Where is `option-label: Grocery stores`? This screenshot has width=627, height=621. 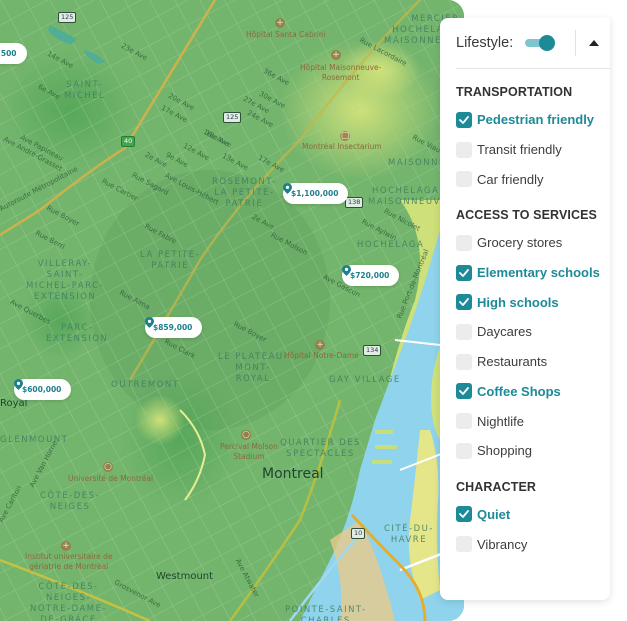
option-label: Grocery stores is located at coordinates (520, 243).